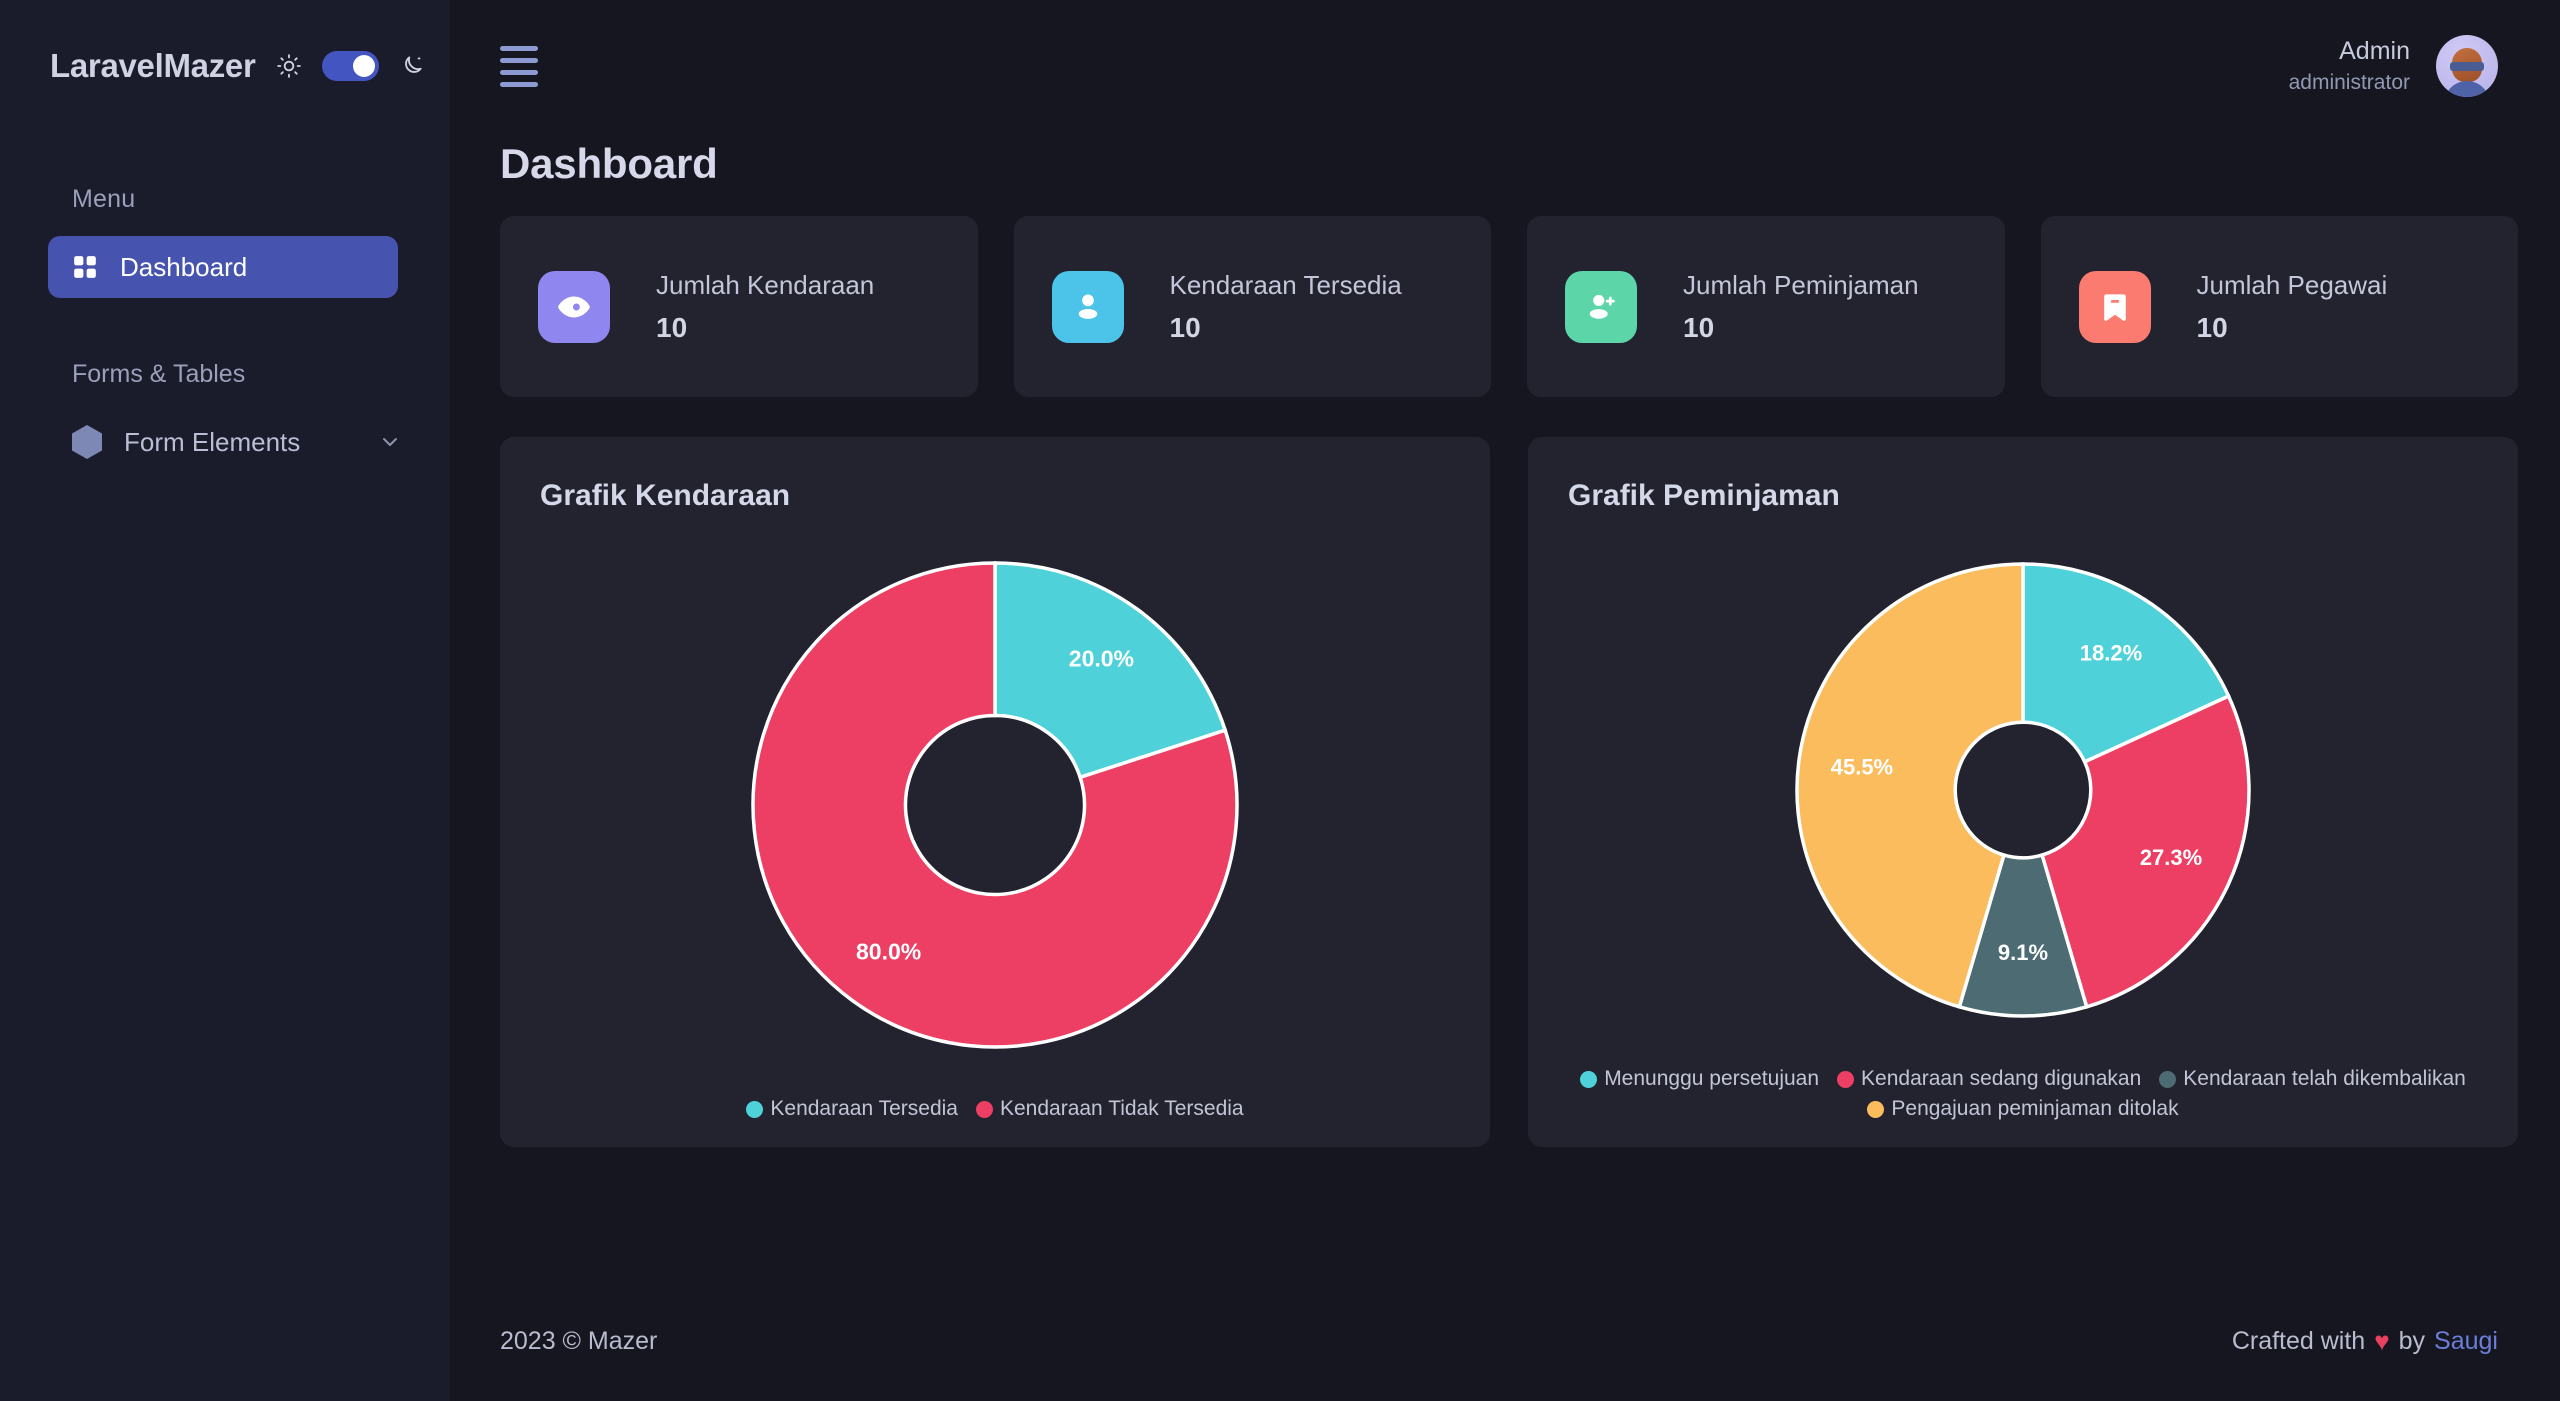 Image resolution: width=2560 pixels, height=1401 pixels. What do you see at coordinates (2374, 50) in the screenshot?
I see `user-name: Admin` at bounding box center [2374, 50].